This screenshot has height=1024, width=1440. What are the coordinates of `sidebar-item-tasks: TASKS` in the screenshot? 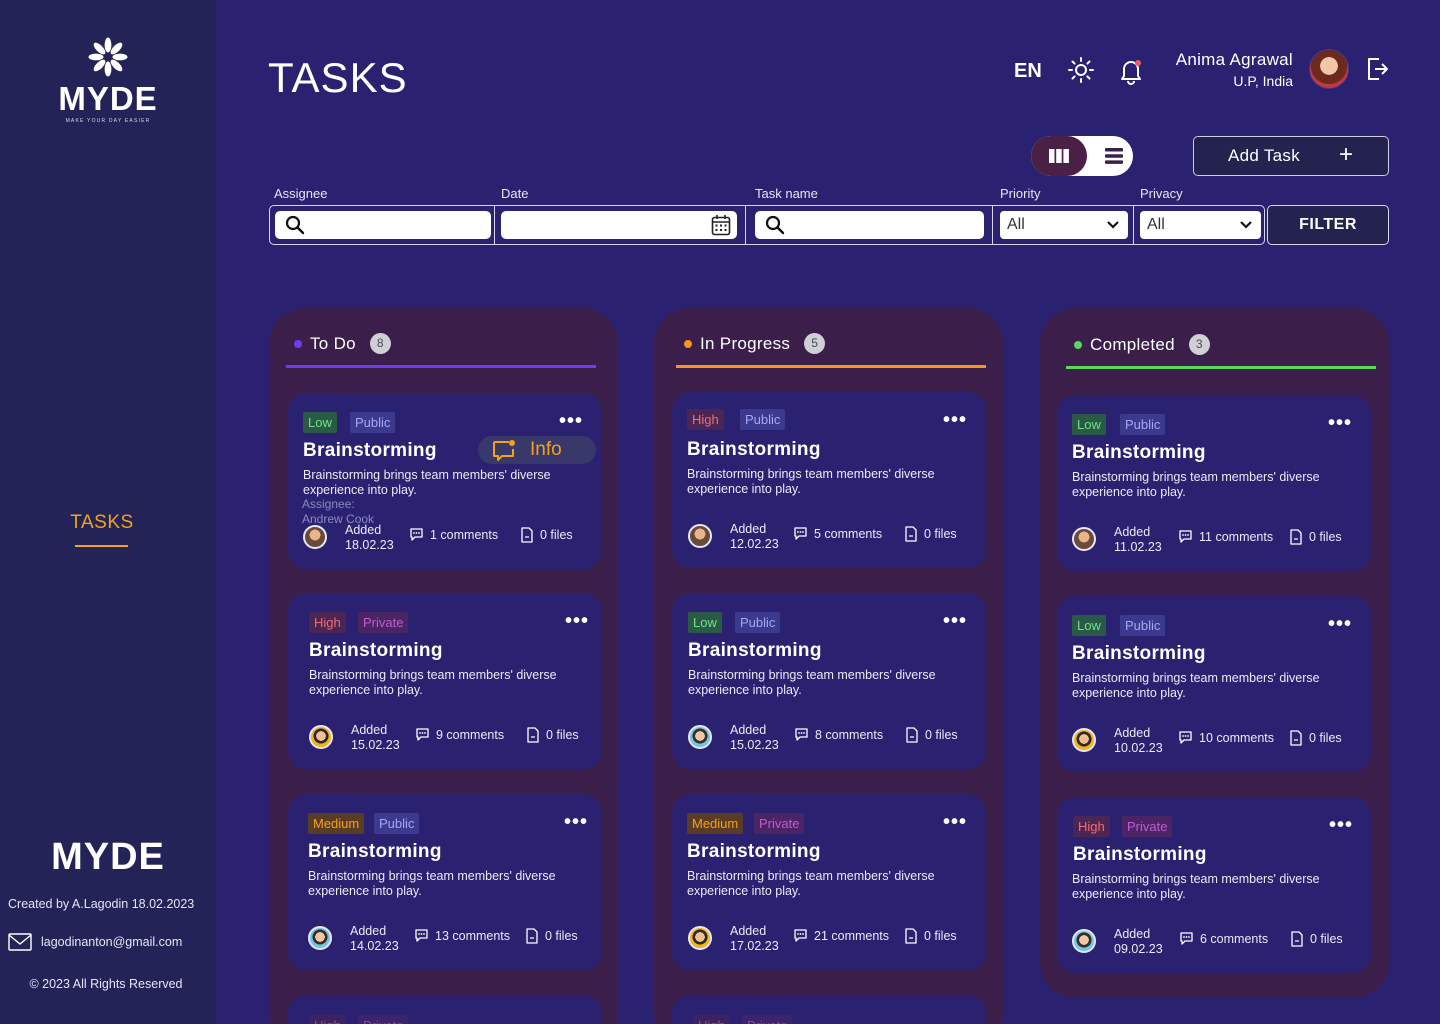 It's located at (102, 523).